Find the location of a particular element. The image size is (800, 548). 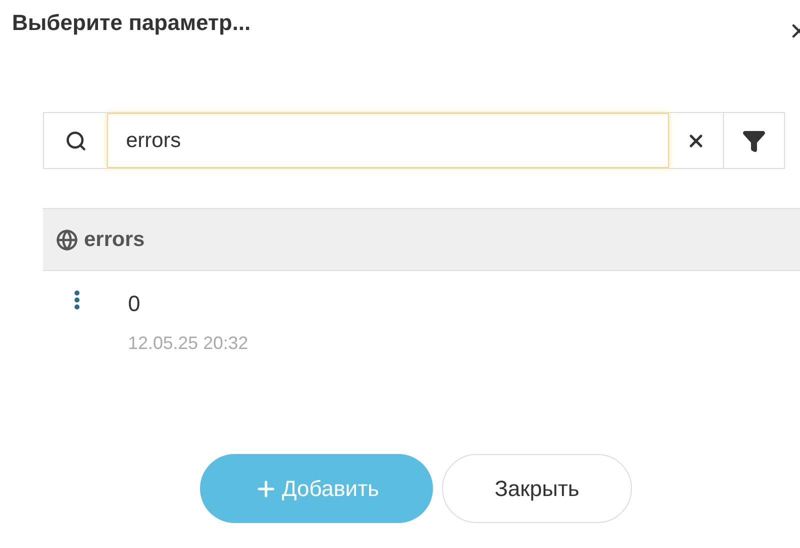

filter-icon is located at coordinates (754, 140).